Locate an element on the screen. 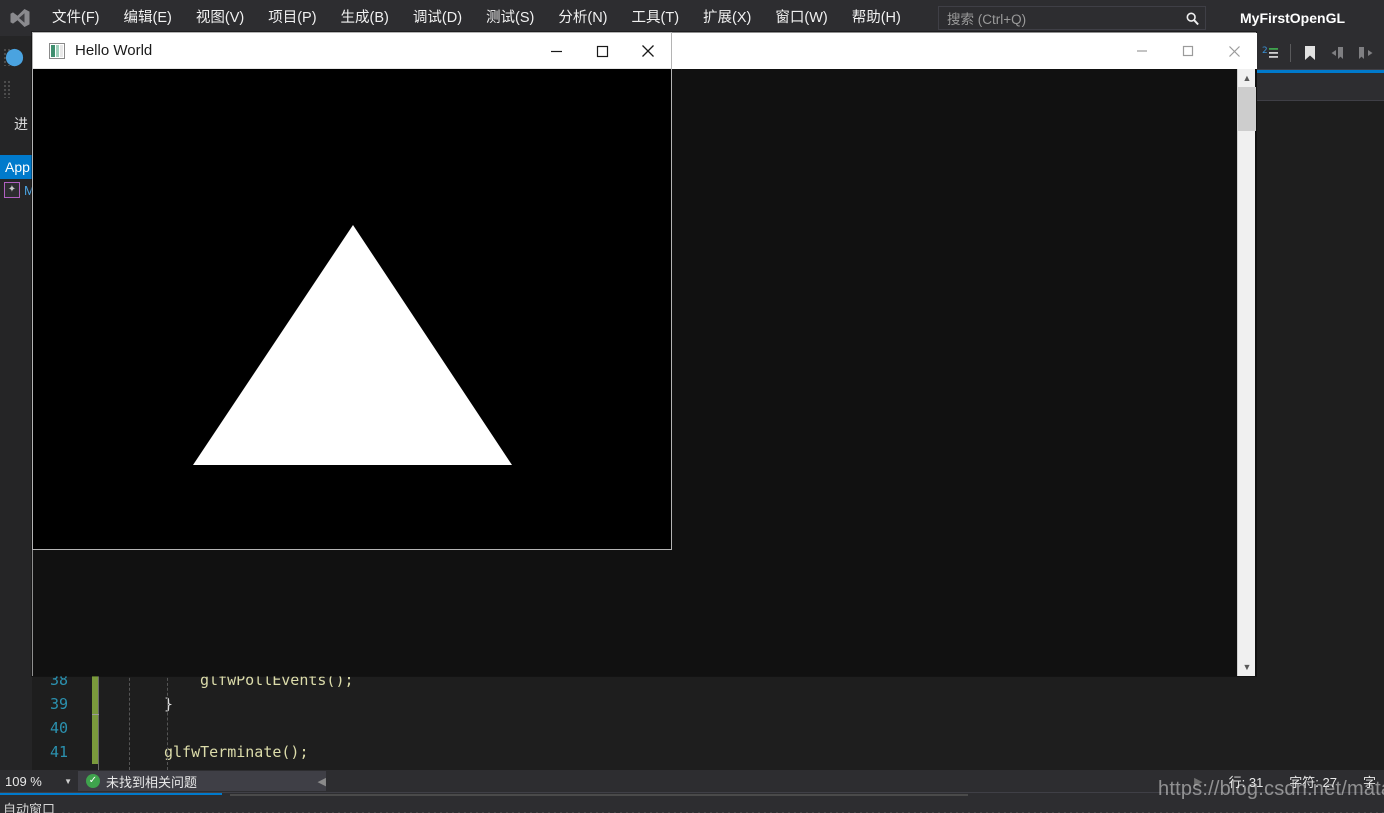 The image size is (1384, 813). class-members-icon: ✦ is located at coordinates (12, 190).